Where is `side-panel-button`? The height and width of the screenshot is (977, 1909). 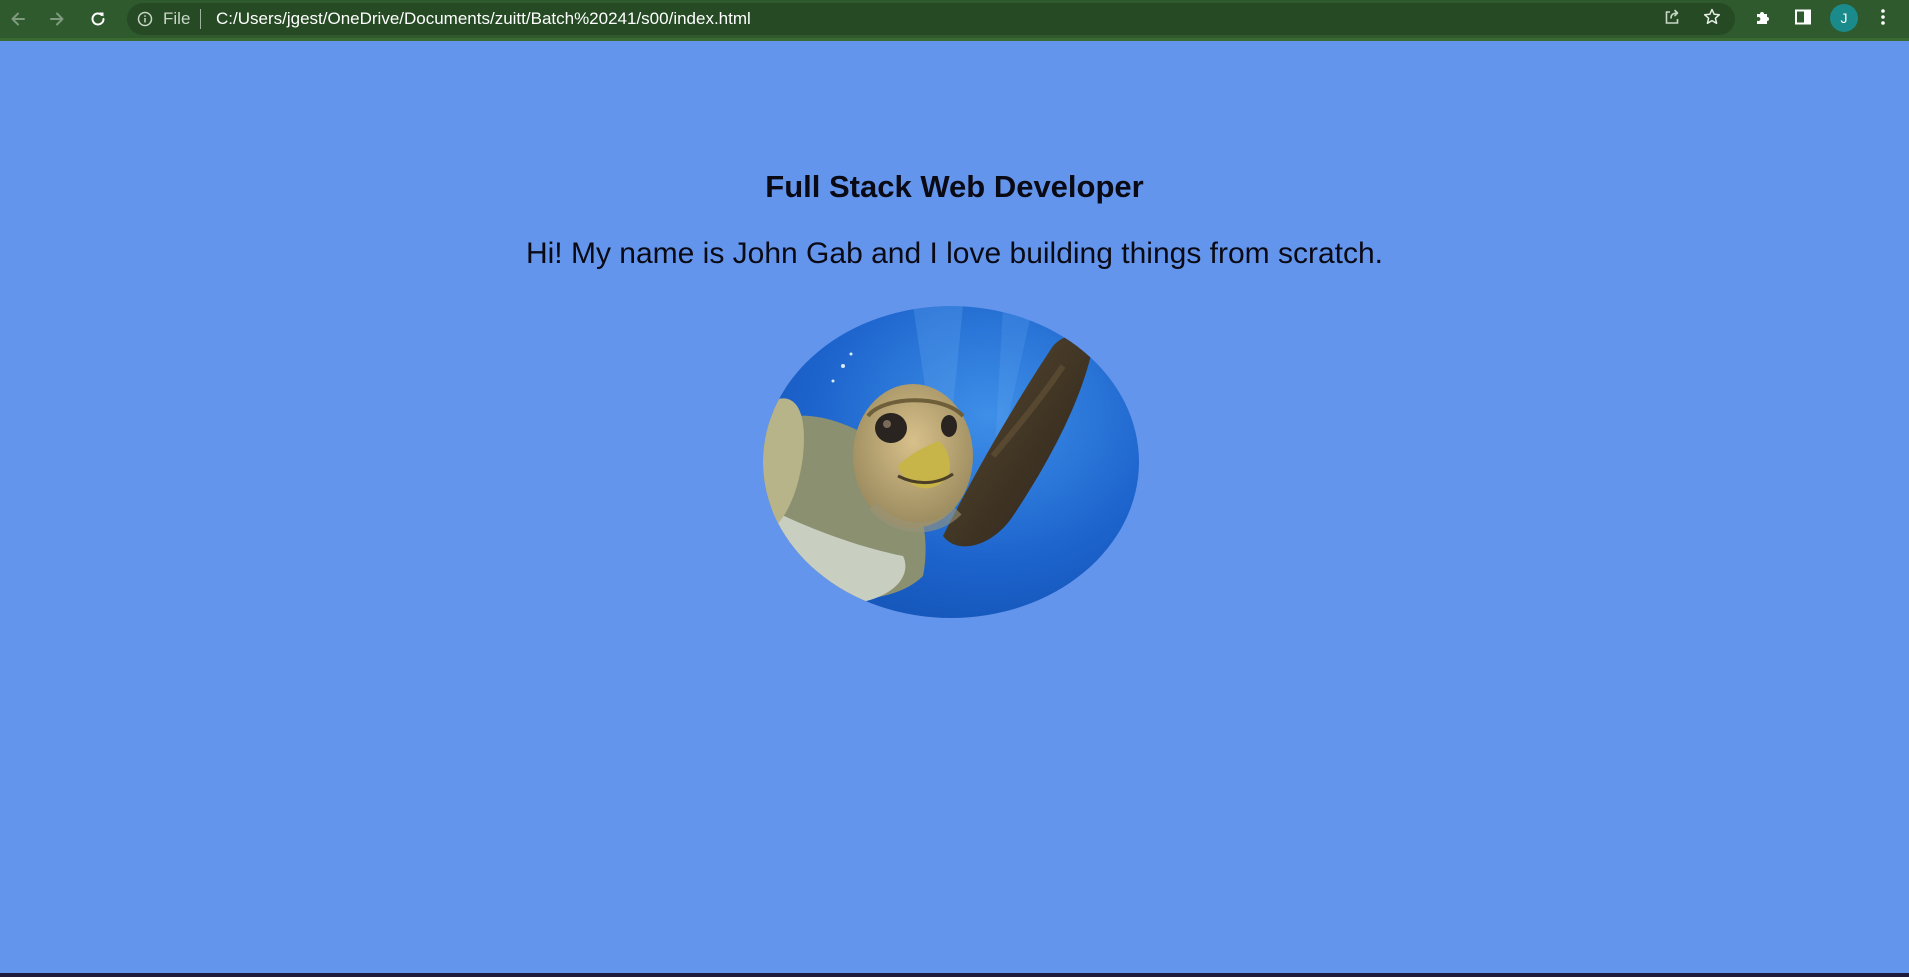
side-panel-button is located at coordinates (1803, 19).